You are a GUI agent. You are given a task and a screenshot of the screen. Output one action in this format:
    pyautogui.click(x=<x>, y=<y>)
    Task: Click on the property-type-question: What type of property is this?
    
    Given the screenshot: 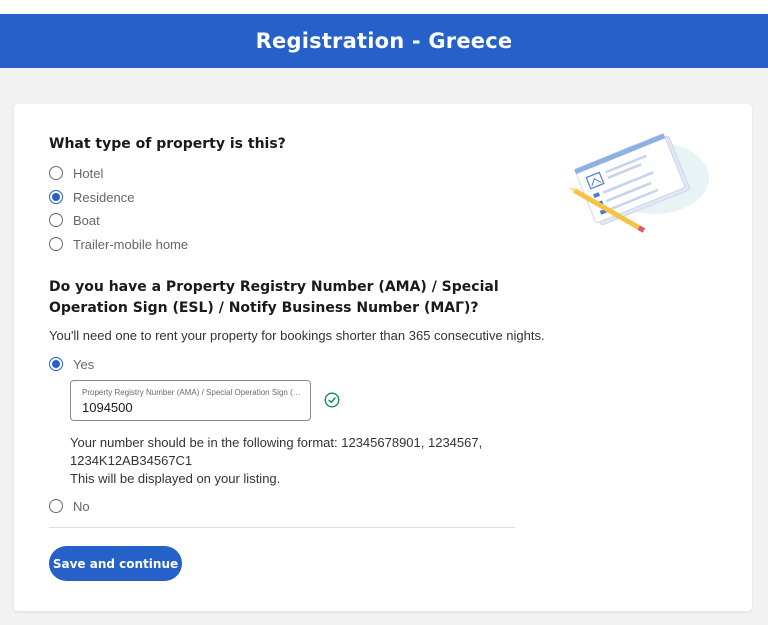 What is the action you would take?
    pyautogui.click(x=167, y=144)
    